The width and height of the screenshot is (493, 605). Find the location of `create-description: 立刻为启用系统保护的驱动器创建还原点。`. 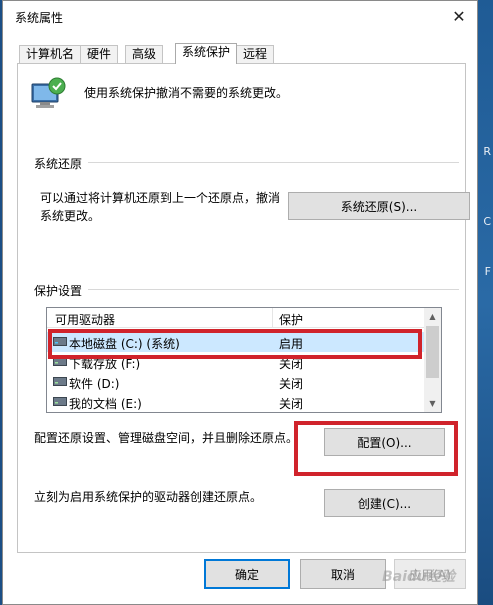

create-description: 立刻为启用系统保护的驱动器创建还原点。 is located at coordinates (148, 497).